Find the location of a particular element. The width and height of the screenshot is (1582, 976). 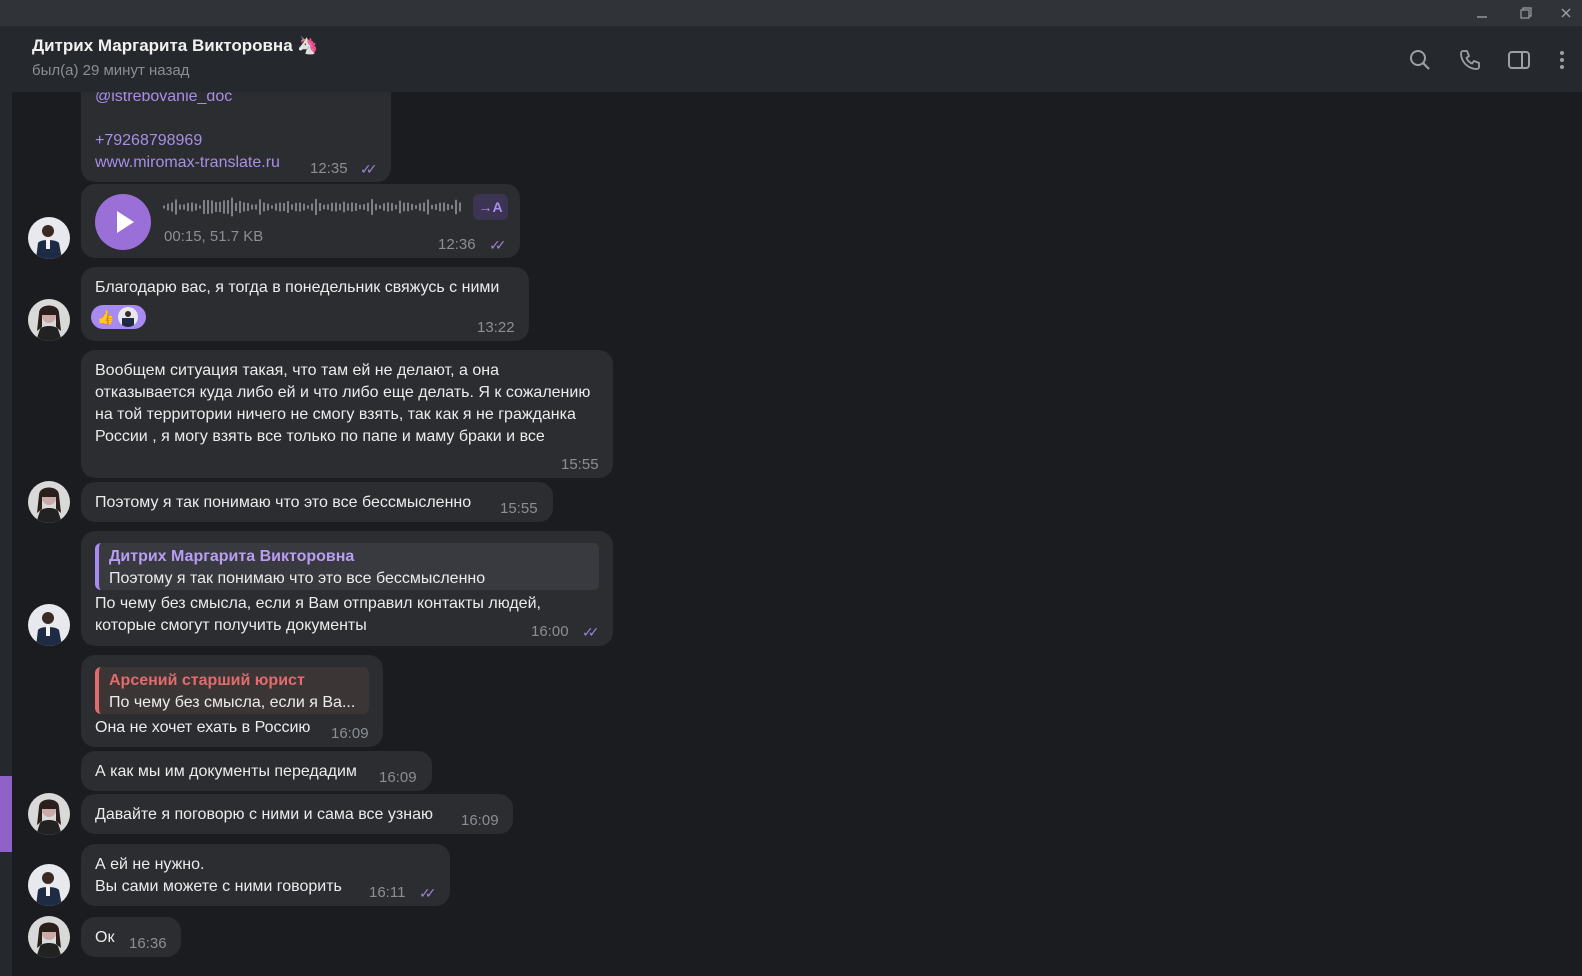

more-icon is located at coordinates (1566, 60).